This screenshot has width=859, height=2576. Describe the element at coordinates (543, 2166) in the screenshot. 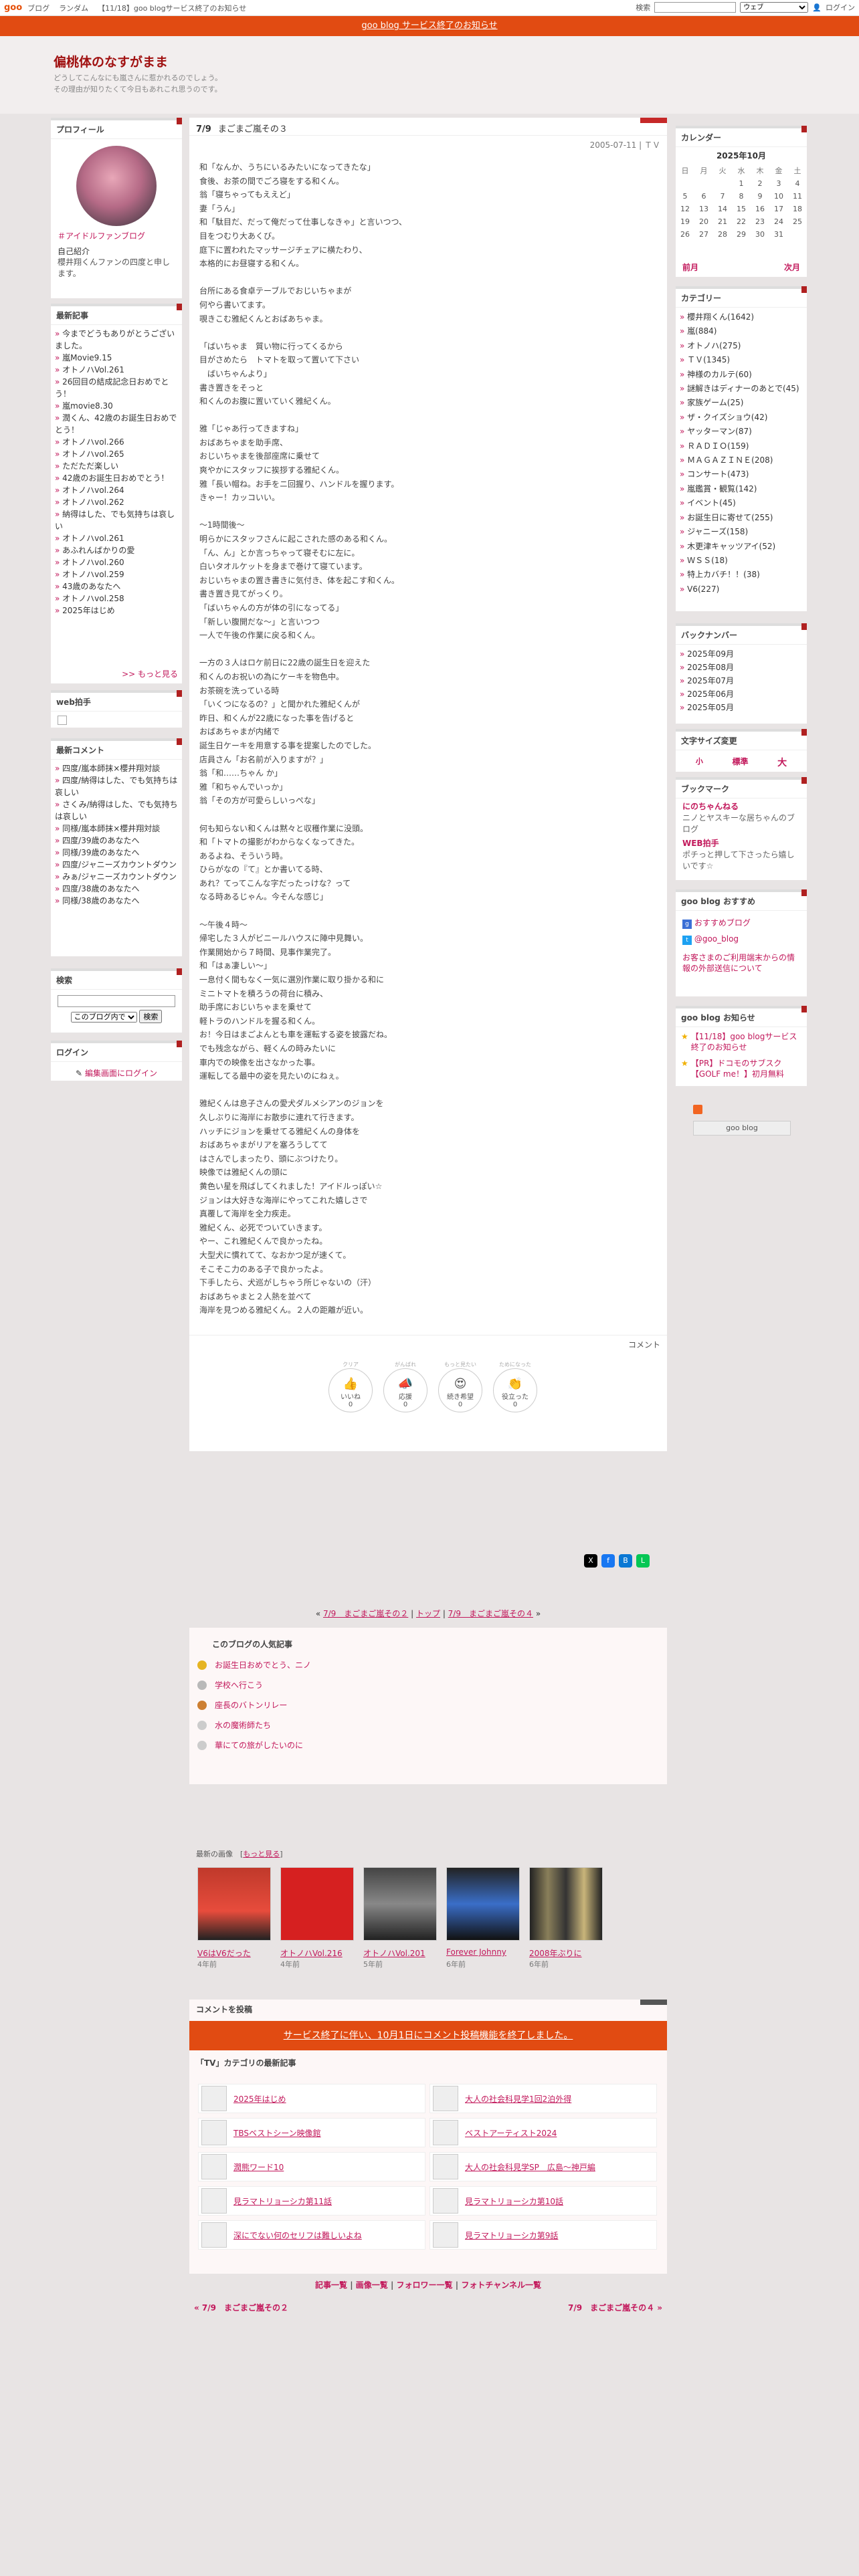

I see `category-latest-item: 大人の社会科見学SP 広島～神戸編` at that location.